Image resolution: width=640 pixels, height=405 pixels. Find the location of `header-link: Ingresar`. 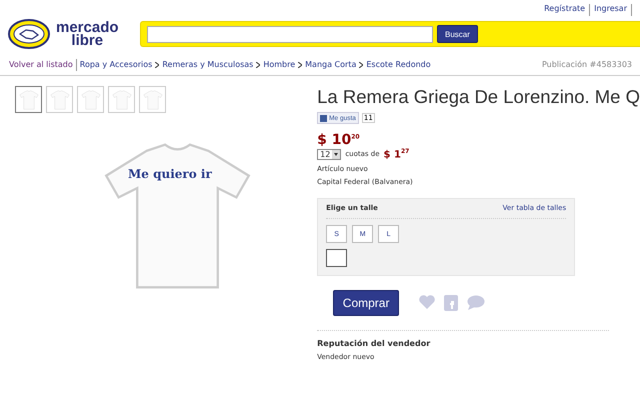

header-link: Ingresar is located at coordinates (610, 9).